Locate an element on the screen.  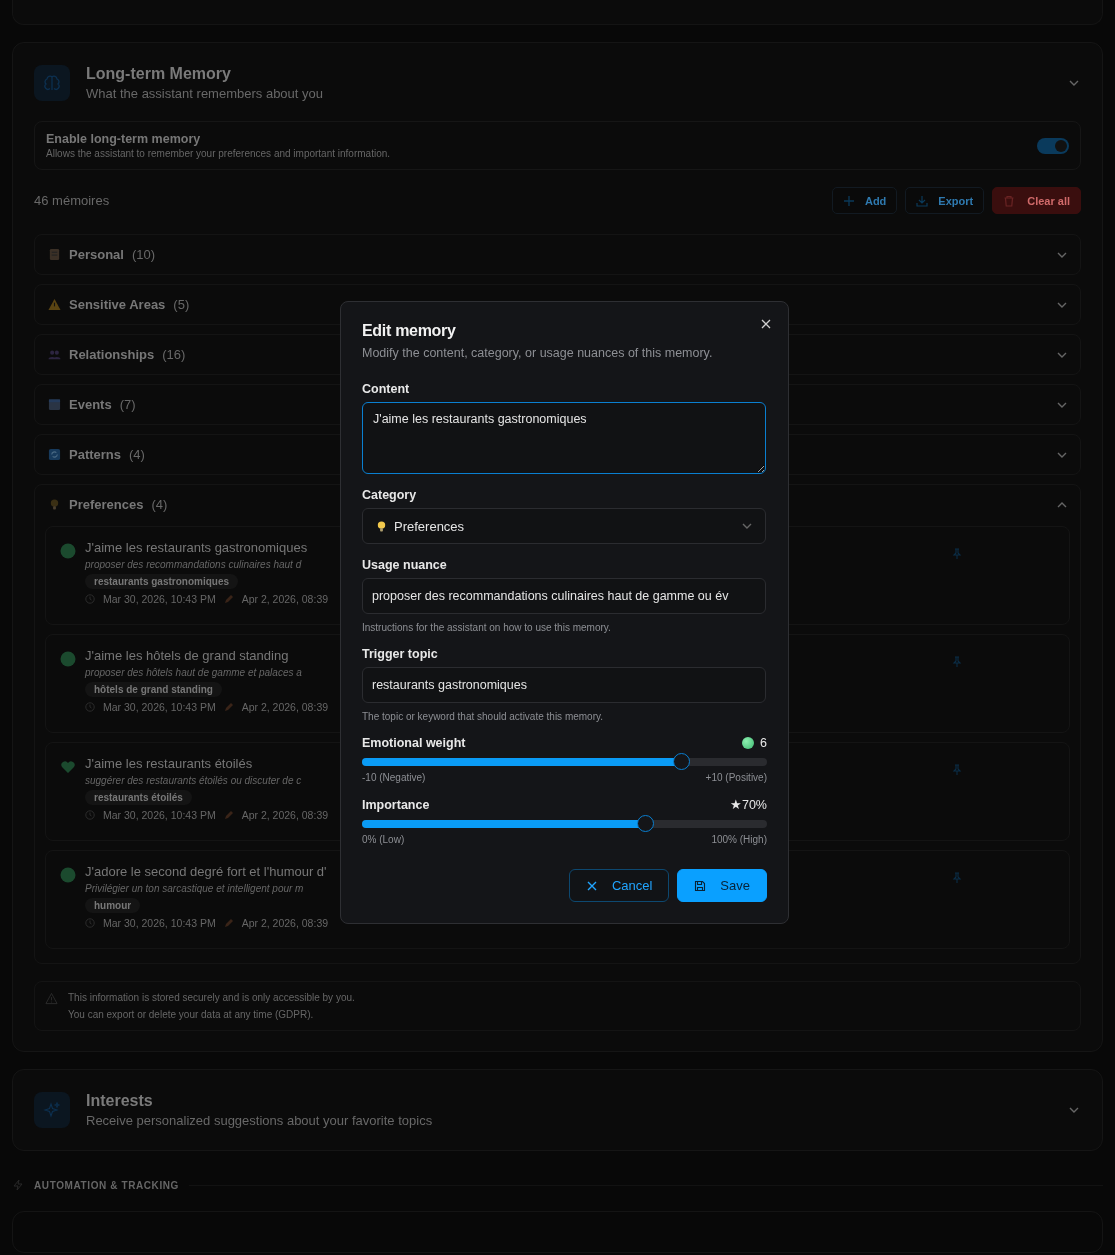
save-button: Save is located at coordinates (722, 885).